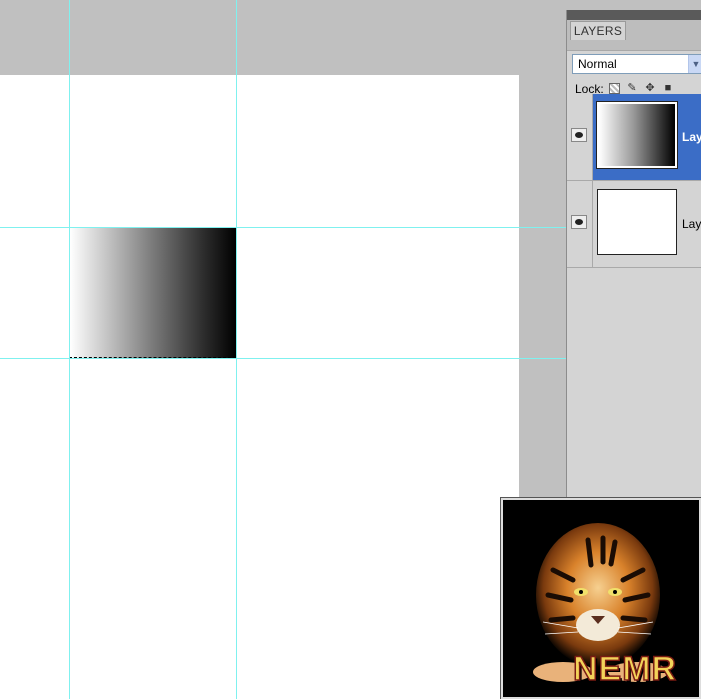 This screenshot has width=701, height=699. I want to click on tiger-logo: NEMR, so click(600, 598).